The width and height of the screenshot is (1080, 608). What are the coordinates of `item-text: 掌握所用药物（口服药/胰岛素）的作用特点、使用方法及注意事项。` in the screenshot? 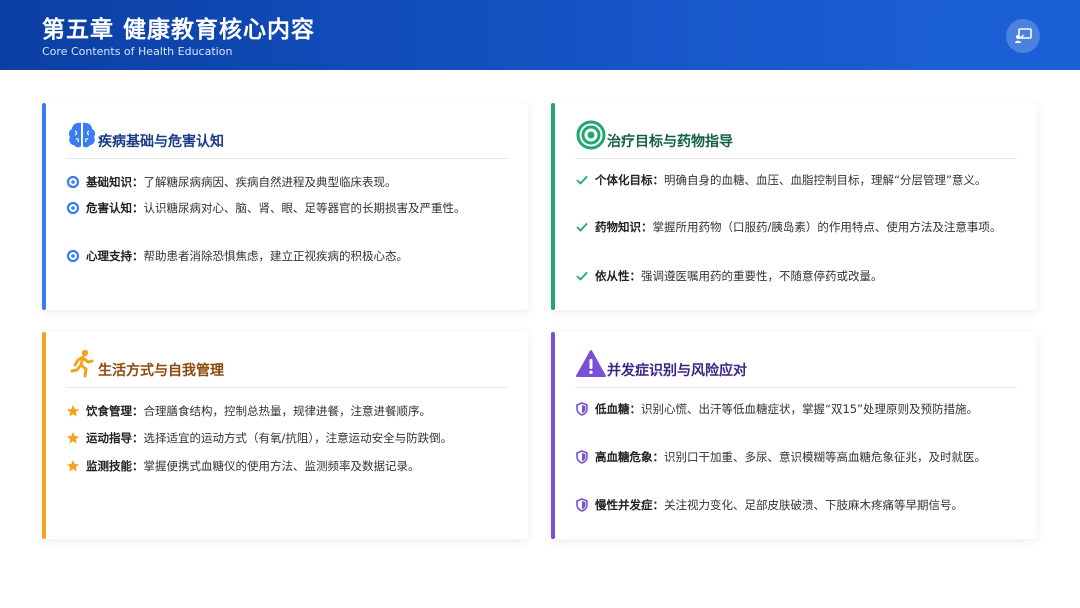 It's located at (827, 227).